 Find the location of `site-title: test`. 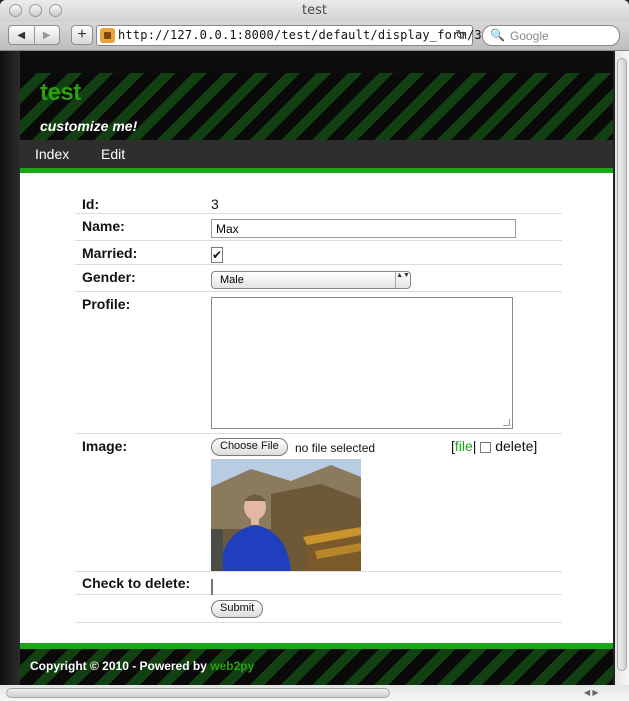

site-title: test is located at coordinates (60, 92).